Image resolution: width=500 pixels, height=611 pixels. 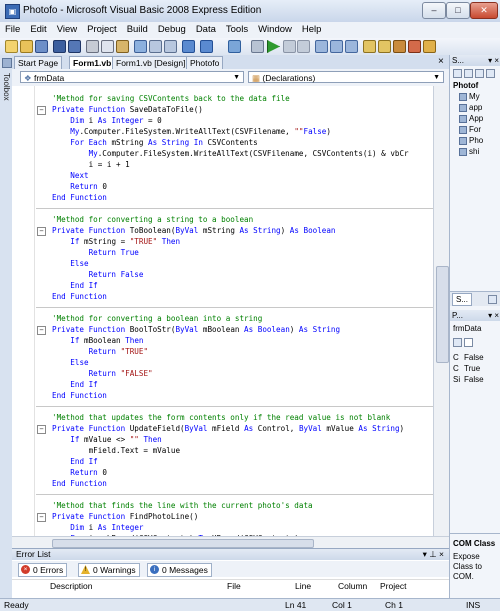 What do you see at coordinates (188, 46) in the screenshot?
I see `undo-icon` at bounding box center [188, 46].